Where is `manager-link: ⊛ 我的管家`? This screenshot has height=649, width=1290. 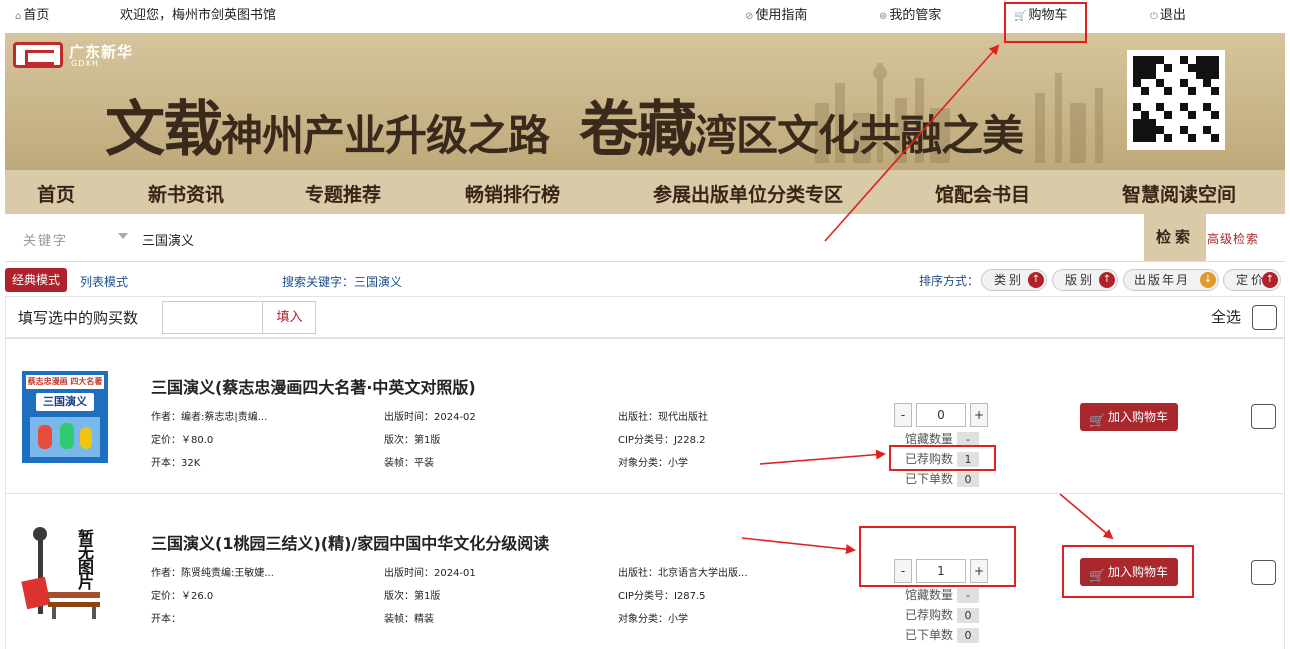
manager-link: ⊛ 我的管家 is located at coordinates (910, 16).